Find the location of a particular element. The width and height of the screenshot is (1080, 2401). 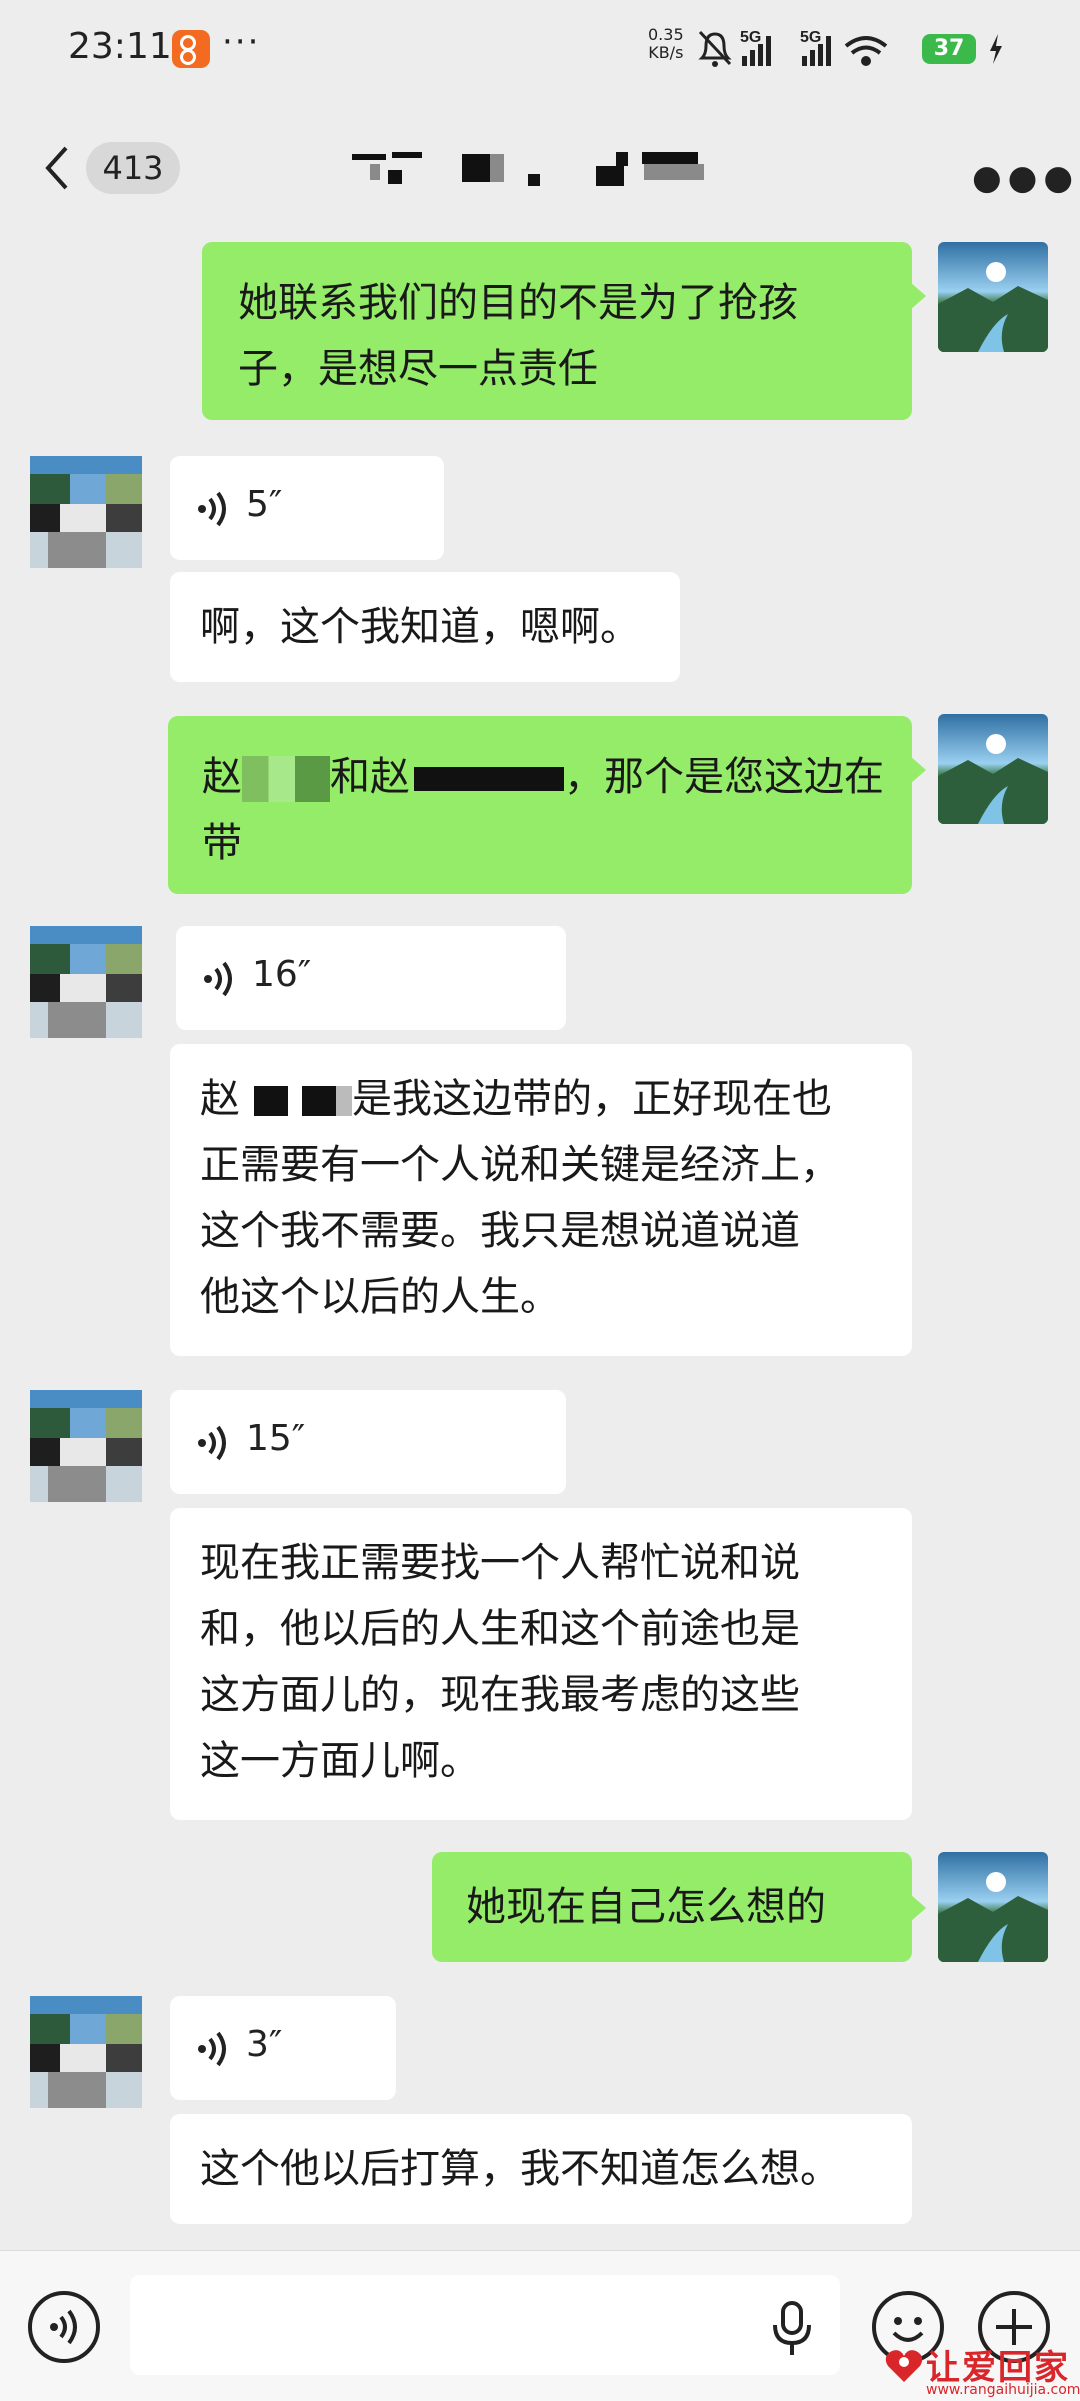

voice-duration: 5″ is located at coordinates (264, 504).